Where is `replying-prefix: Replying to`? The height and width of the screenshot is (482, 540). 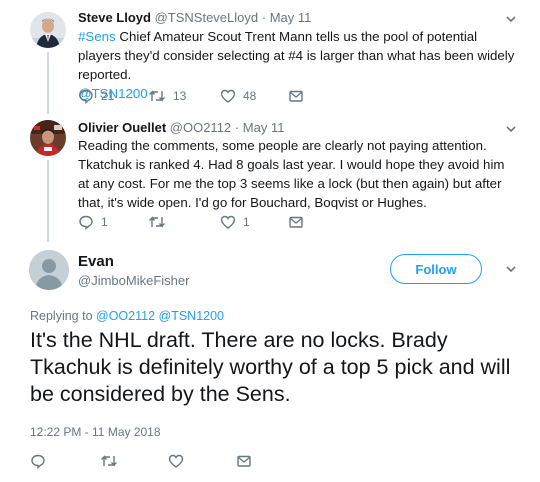
replying-prefix: Replying to is located at coordinates (63, 316).